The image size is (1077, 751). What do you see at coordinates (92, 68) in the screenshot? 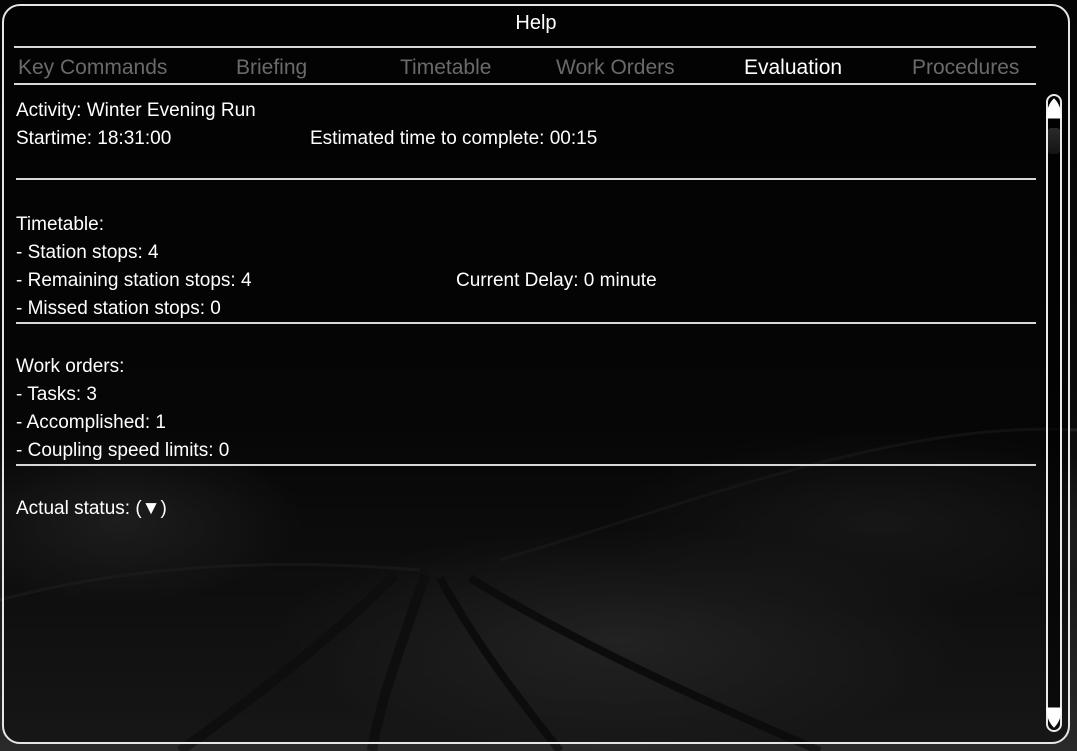
I see `tab-key-commands: Key Commands` at bounding box center [92, 68].